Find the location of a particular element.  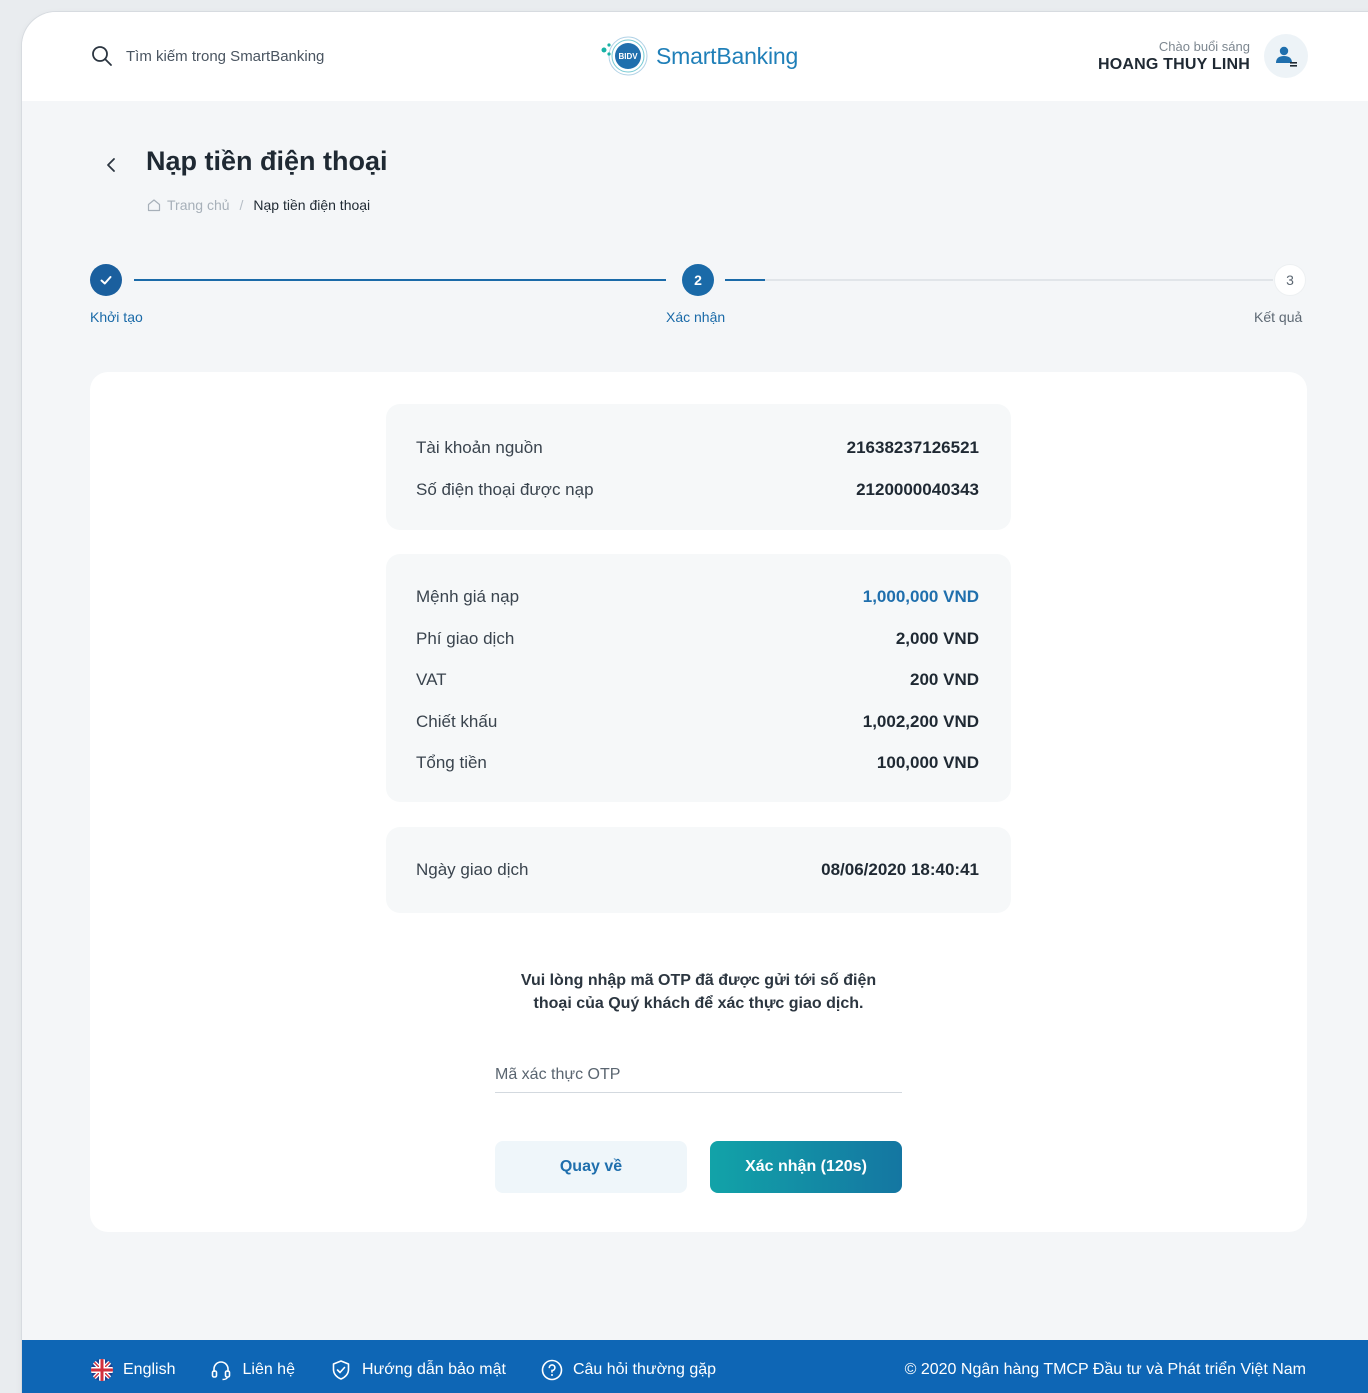

back-to-previous-button: Quay về is located at coordinates (591, 1167).